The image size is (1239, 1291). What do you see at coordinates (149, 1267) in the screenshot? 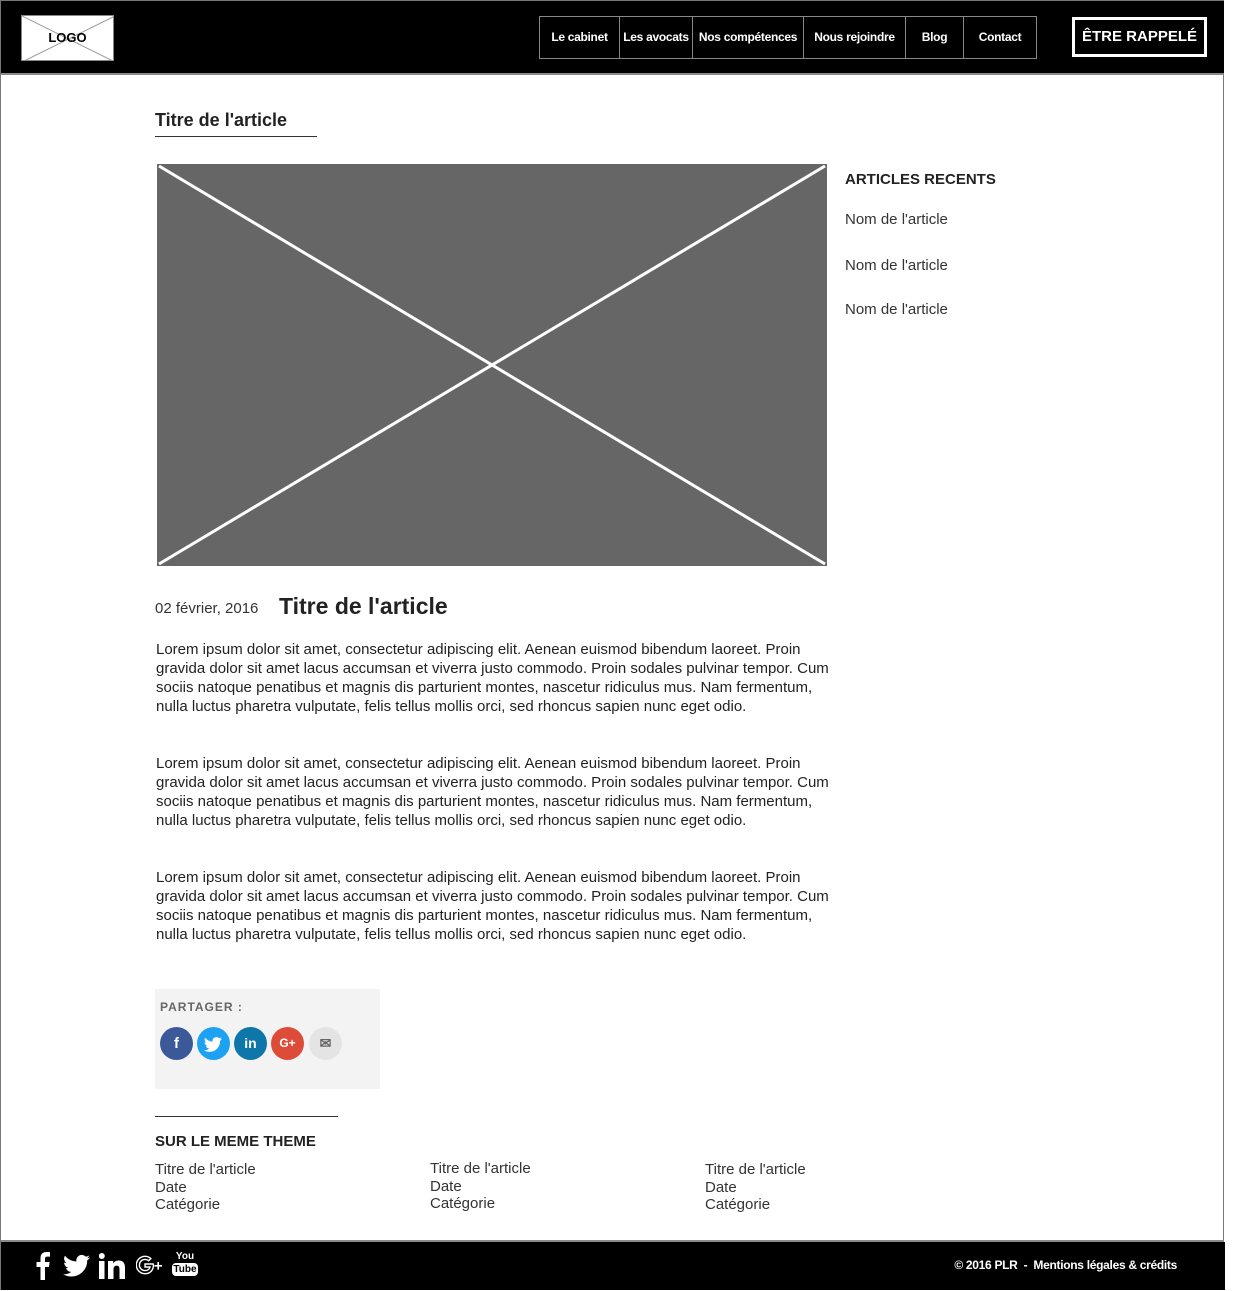
I see `google-plus-icon` at bounding box center [149, 1267].